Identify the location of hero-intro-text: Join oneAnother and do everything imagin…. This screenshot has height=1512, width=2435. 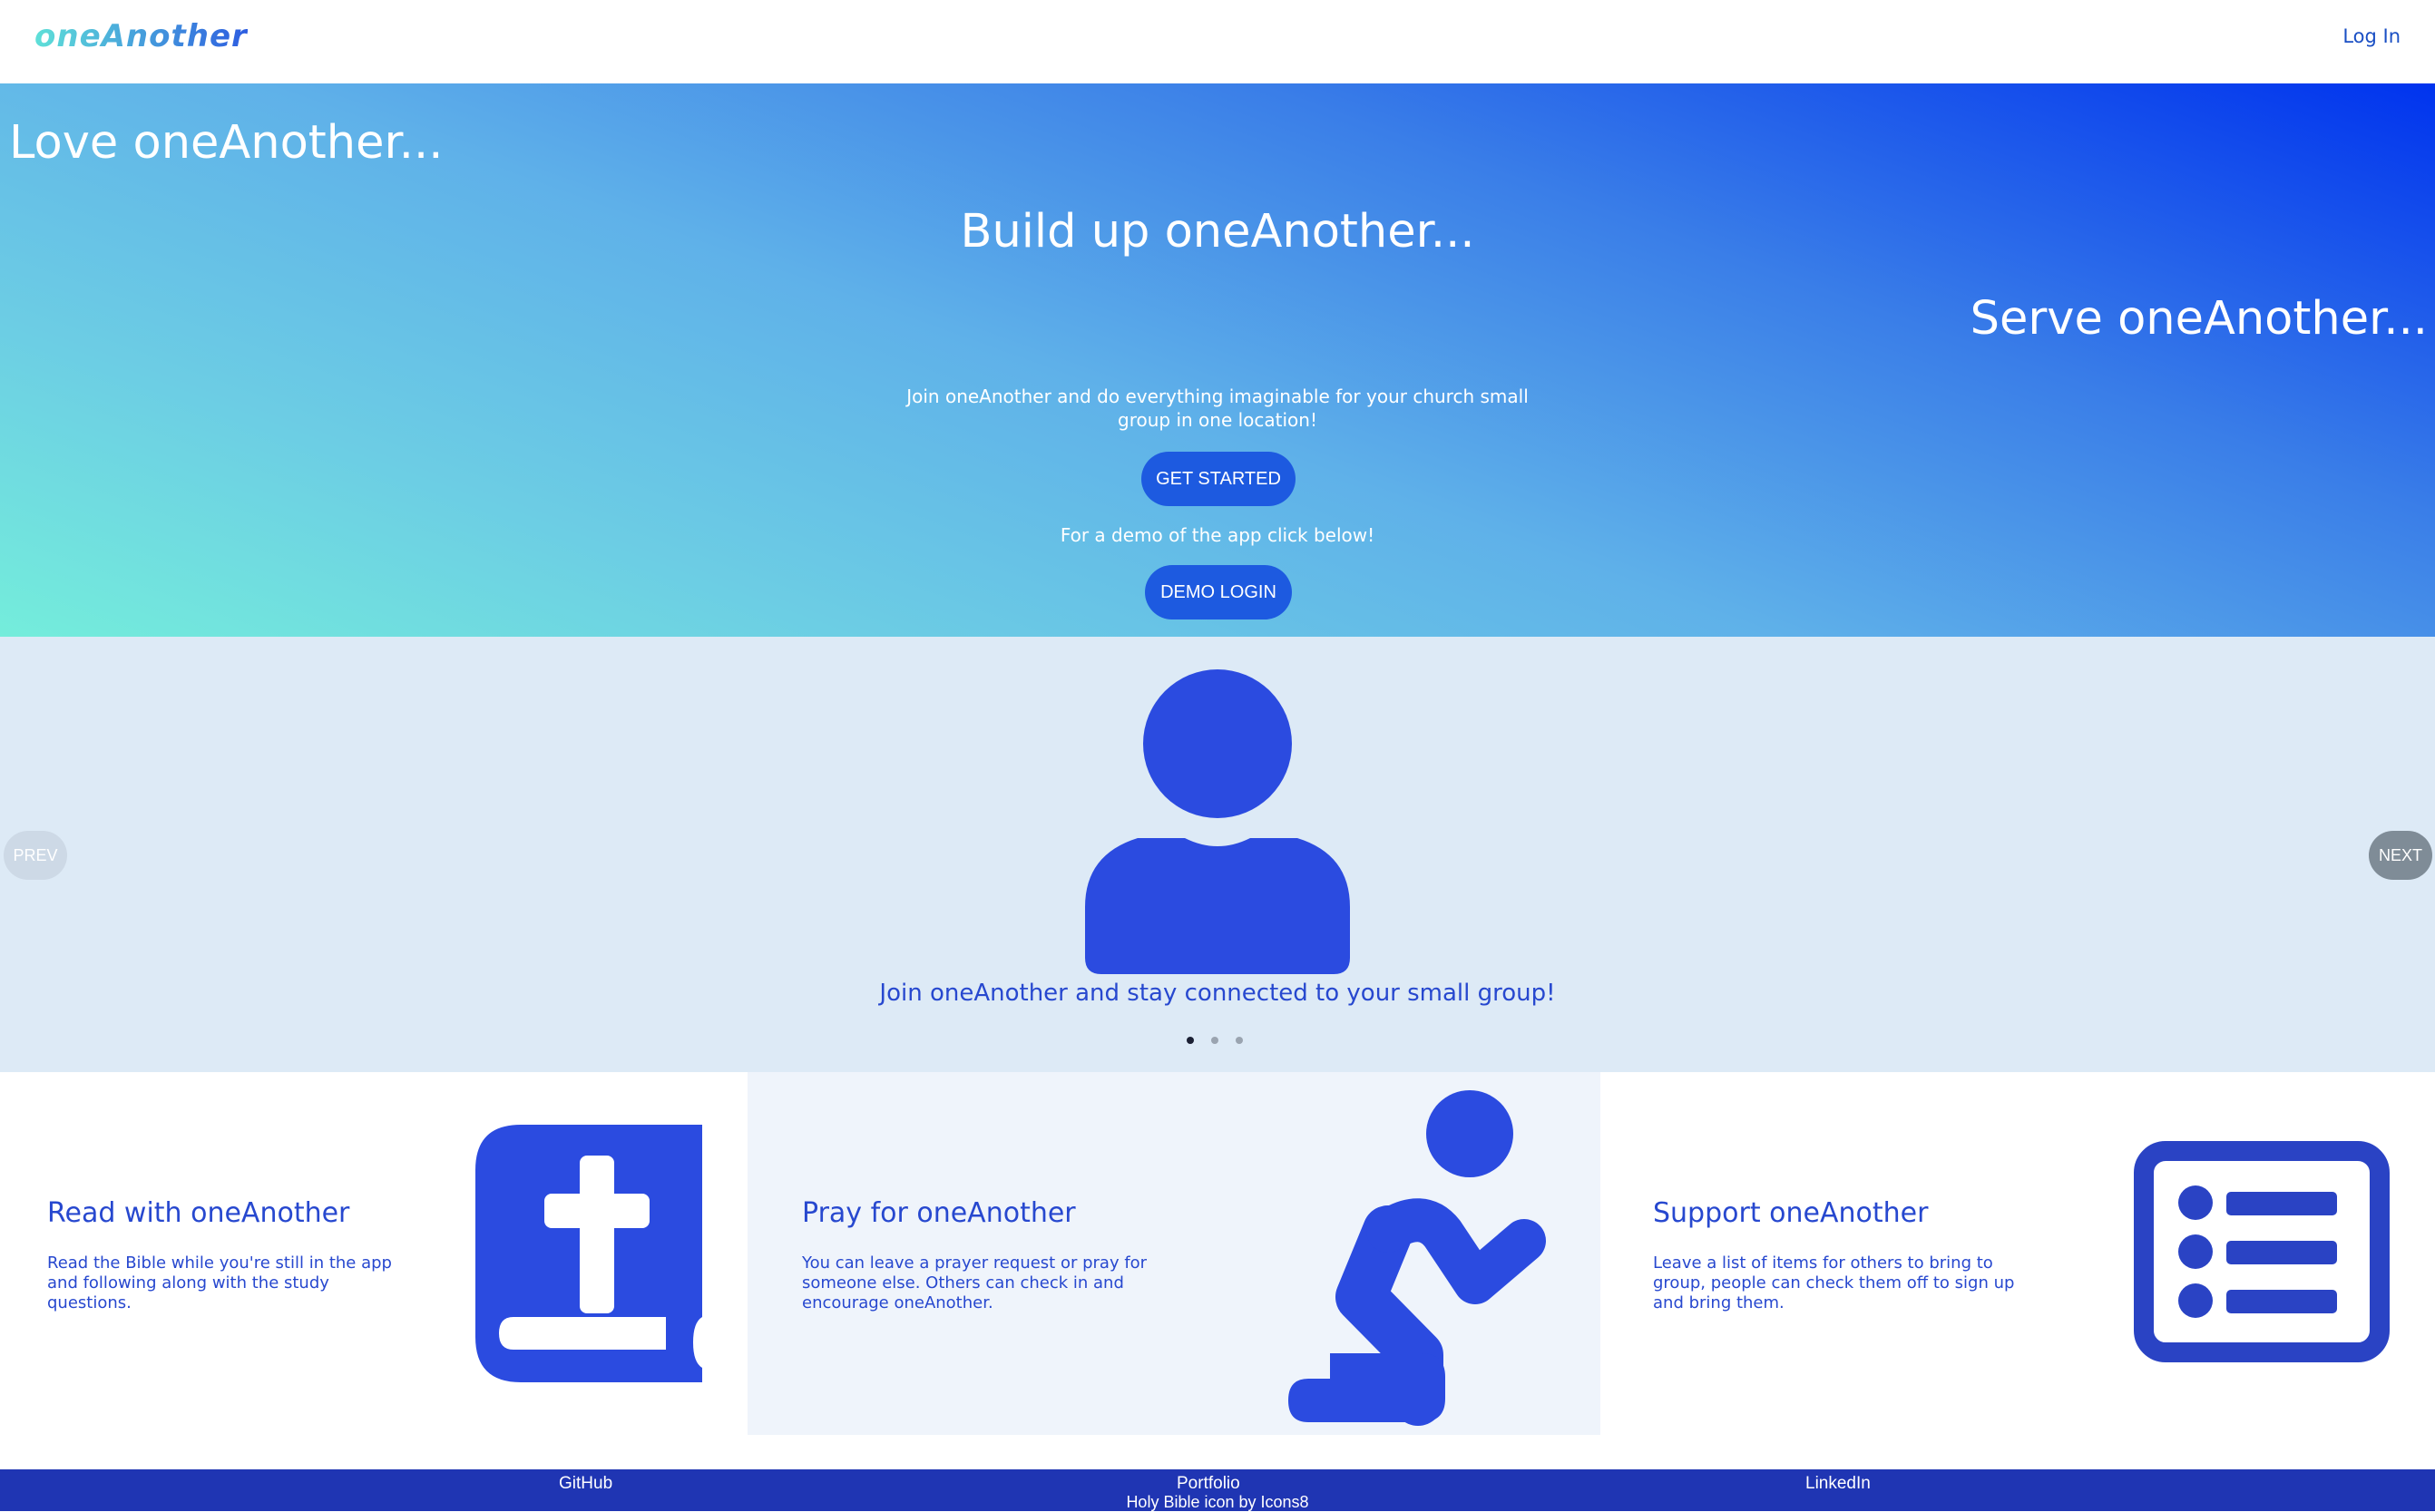
(1217, 408).